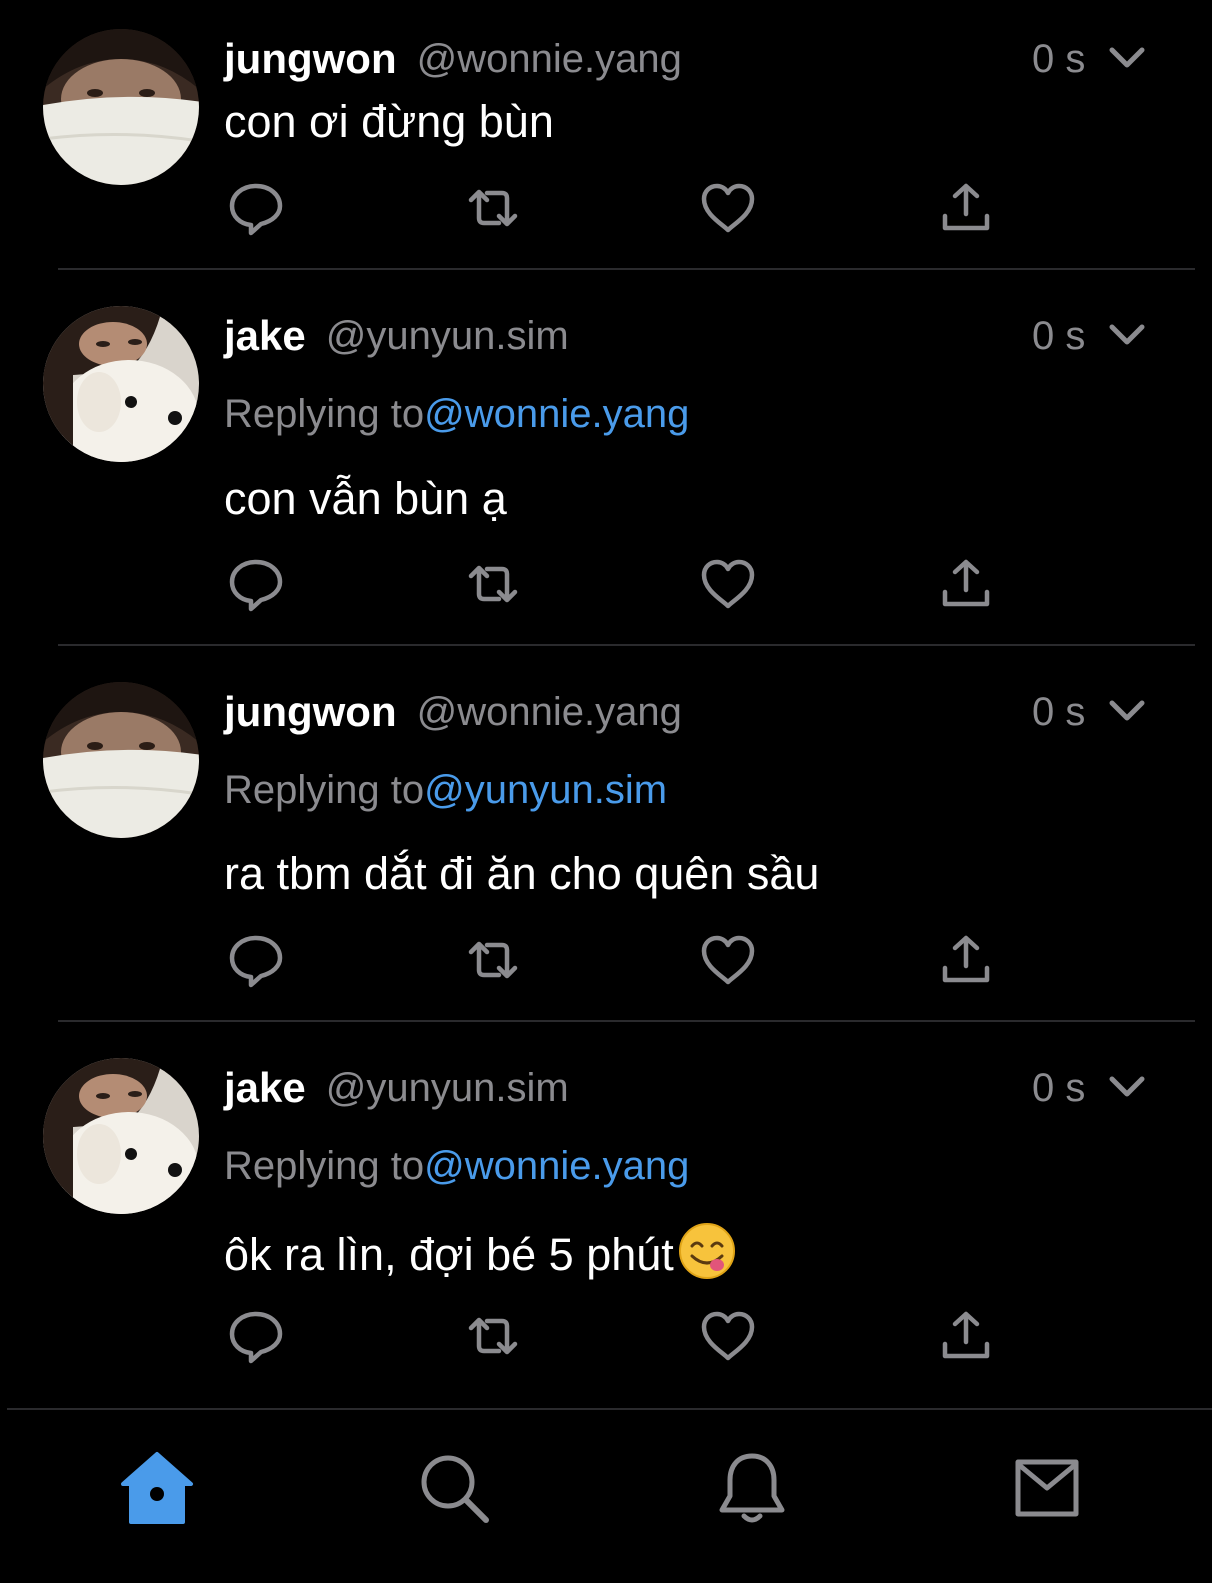 The image size is (1212, 1583). What do you see at coordinates (606, 1496) in the screenshot?
I see `bottom-tab-bar` at bounding box center [606, 1496].